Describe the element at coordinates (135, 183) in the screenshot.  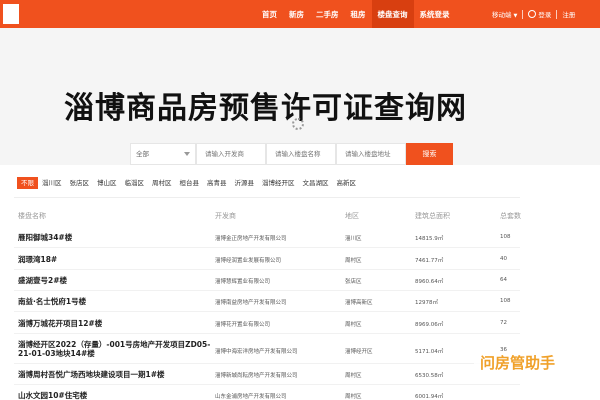
I see `district-linzi: 临淄区` at that location.